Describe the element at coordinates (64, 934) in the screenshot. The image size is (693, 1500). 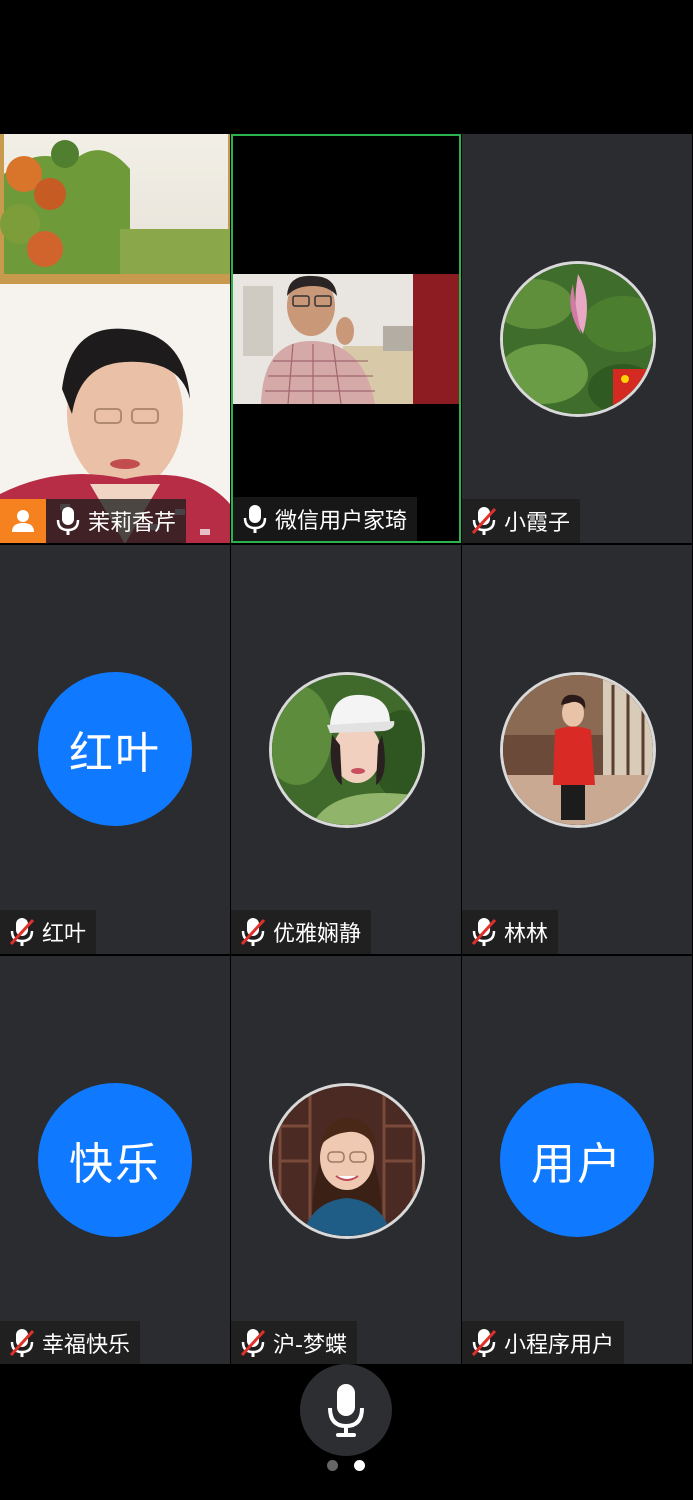
I see `participant-name: 红叶` at that location.